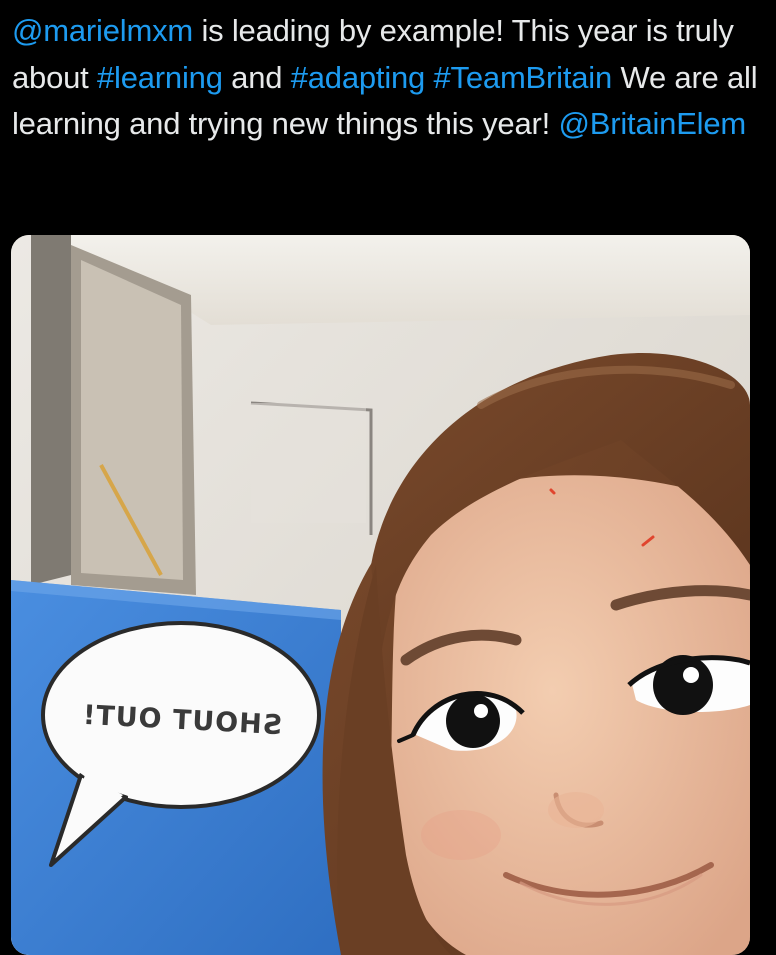 This screenshot has width=776, height=955. I want to click on tweet-text-segment: and, so click(256, 77).